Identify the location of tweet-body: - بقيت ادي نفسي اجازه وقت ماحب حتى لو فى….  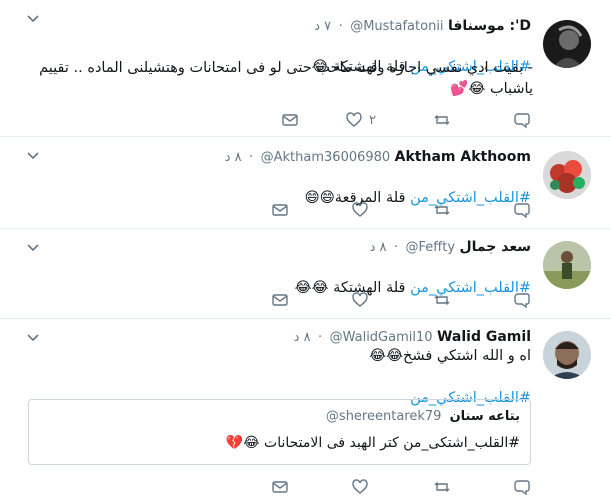
(286, 78).